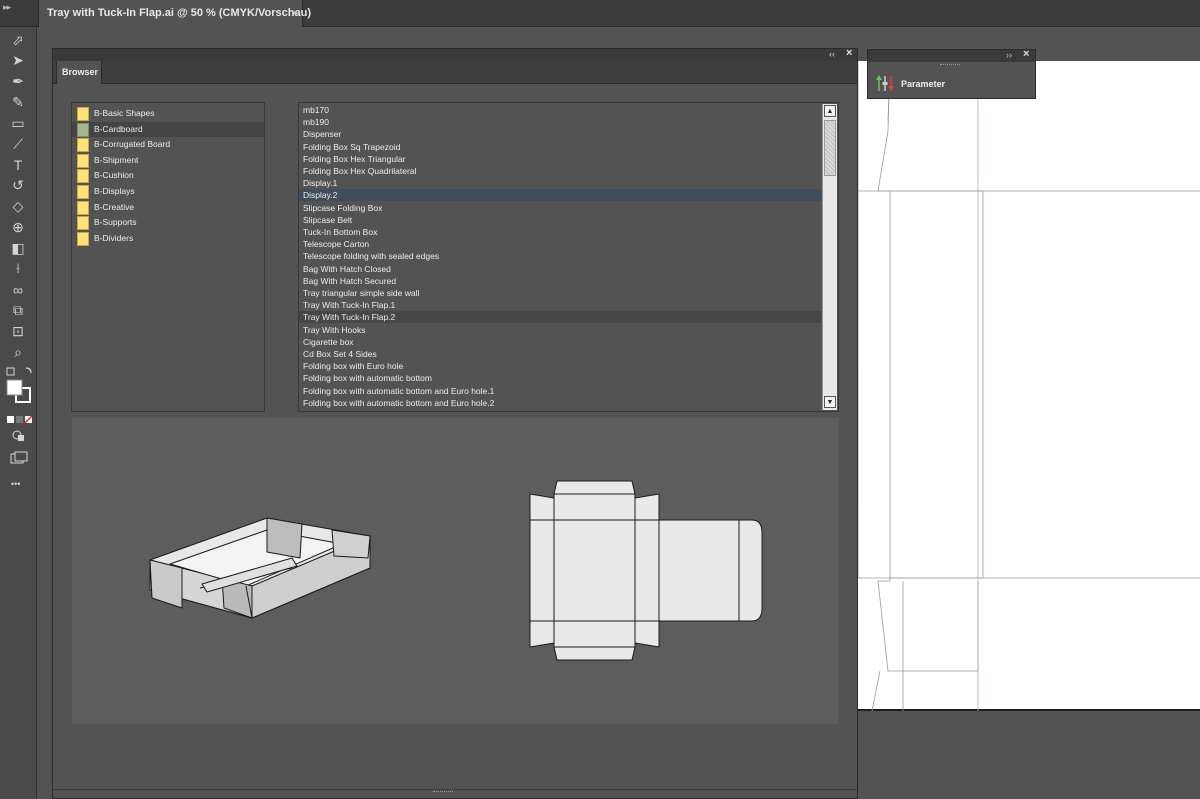 The width and height of the screenshot is (1200, 799). What do you see at coordinates (168, 191) in the screenshot?
I see `category-item: B-Displays` at bounding box center [168, 191].